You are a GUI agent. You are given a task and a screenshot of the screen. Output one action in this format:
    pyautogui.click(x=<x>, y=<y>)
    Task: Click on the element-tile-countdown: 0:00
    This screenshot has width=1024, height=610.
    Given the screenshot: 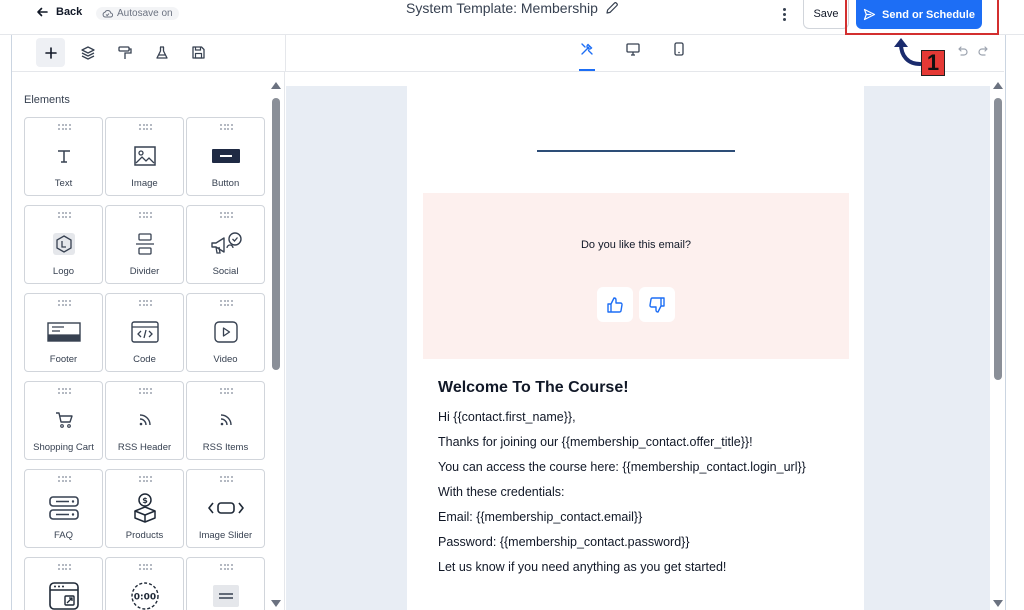 What is the action you would take?
    pyautogui.click(x=144, y=583)
    